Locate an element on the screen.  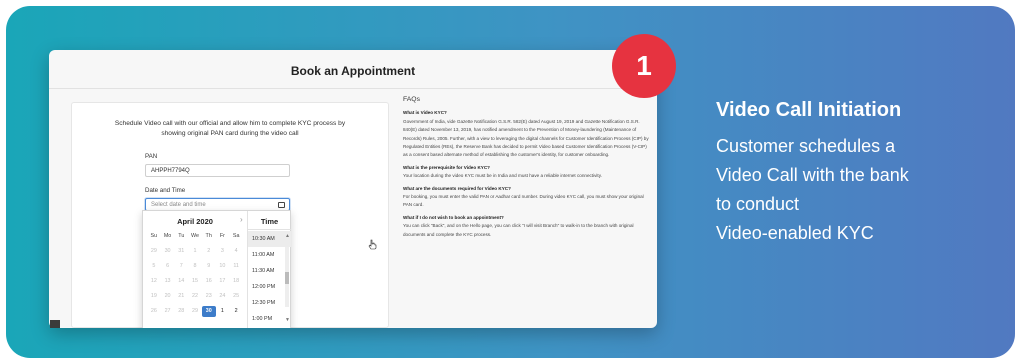
calendar-day: 21 is located at coordinates (181, 296).